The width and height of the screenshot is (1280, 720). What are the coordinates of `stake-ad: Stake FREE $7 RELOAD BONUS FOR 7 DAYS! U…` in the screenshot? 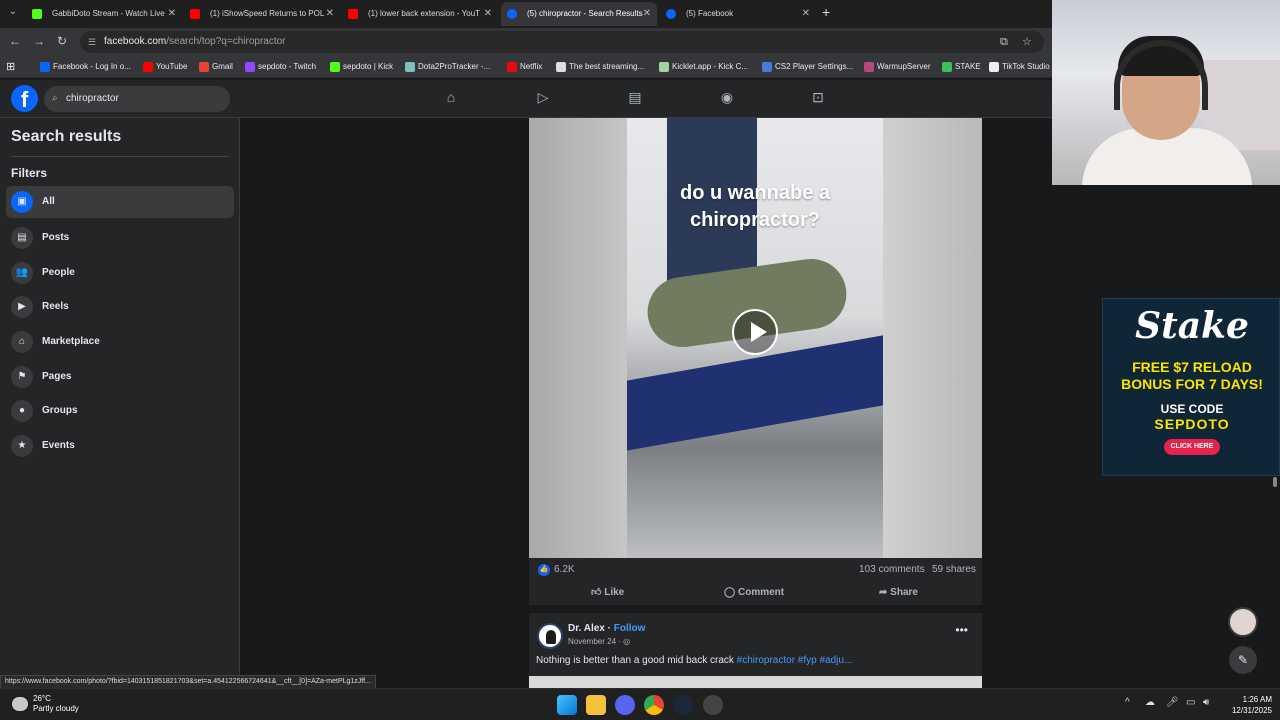 It's located at (1191, 387).